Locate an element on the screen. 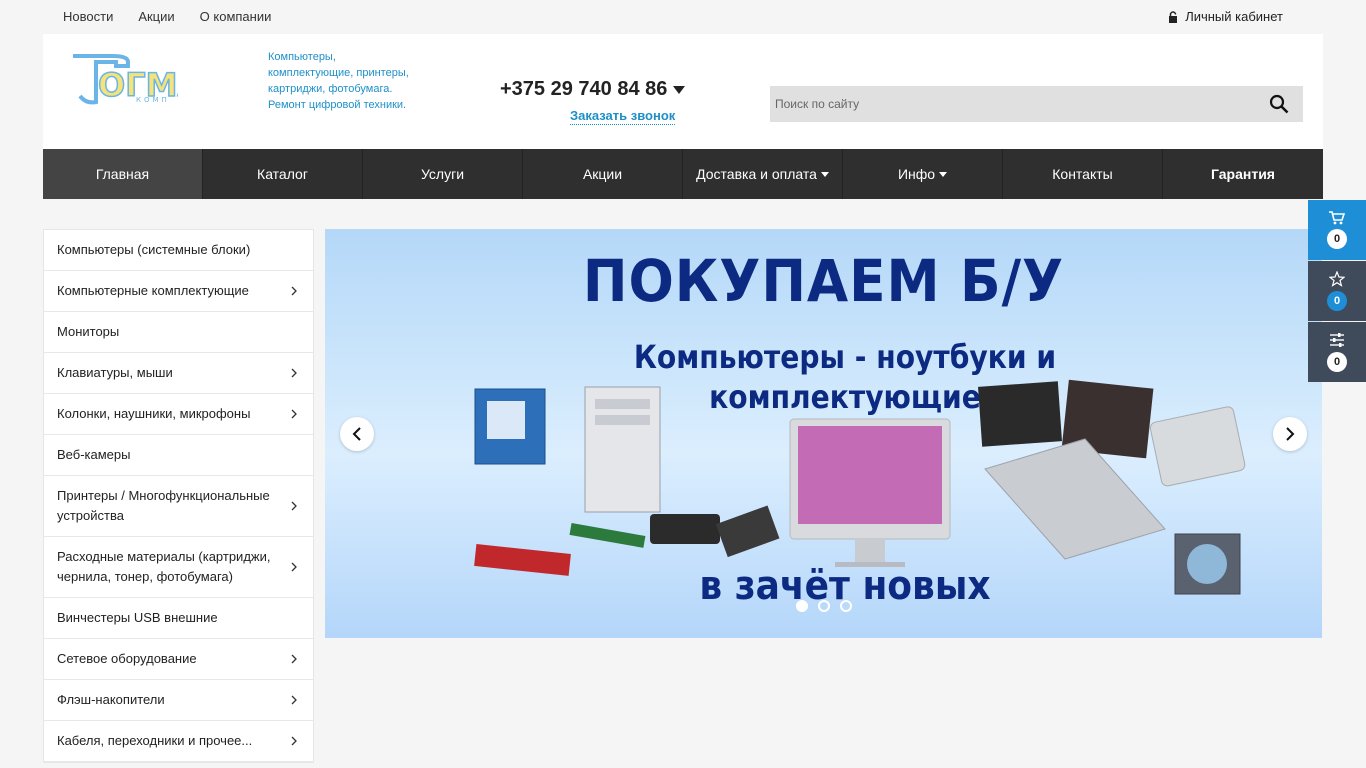 The image size is (1366, 768). compare-button: 0 is located at coordinates (1337, 352).